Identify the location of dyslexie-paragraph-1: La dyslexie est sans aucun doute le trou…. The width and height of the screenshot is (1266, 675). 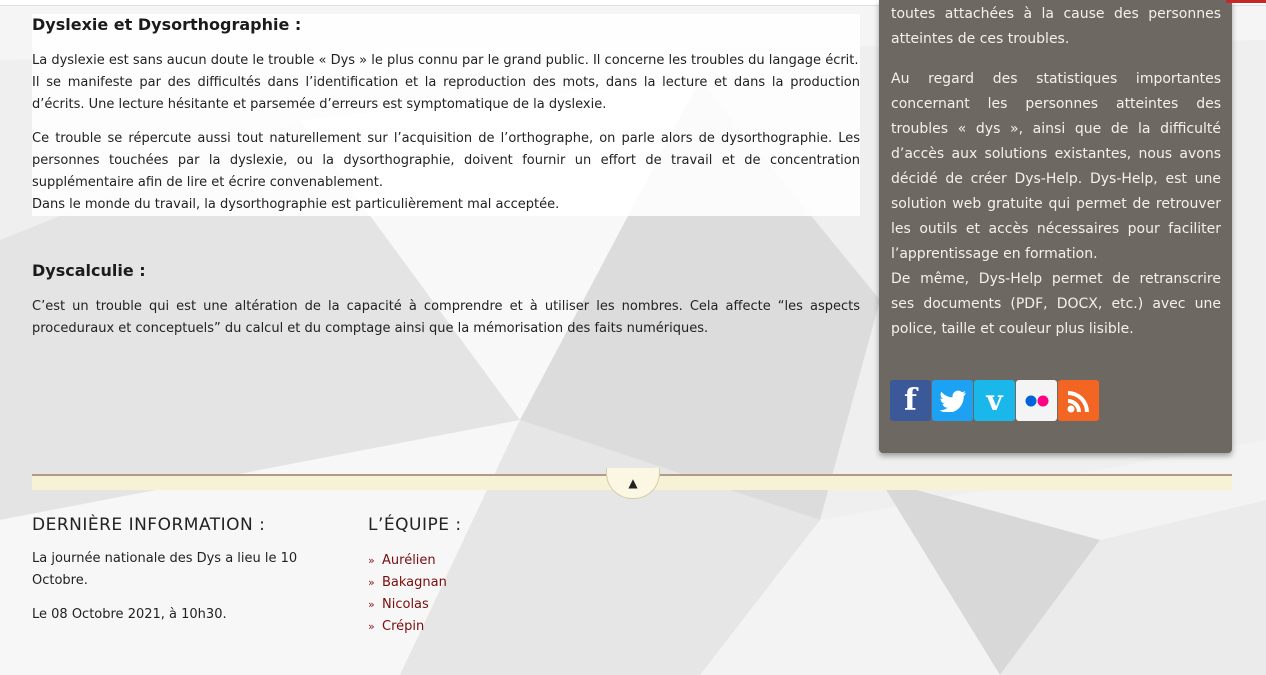
(446, 83).